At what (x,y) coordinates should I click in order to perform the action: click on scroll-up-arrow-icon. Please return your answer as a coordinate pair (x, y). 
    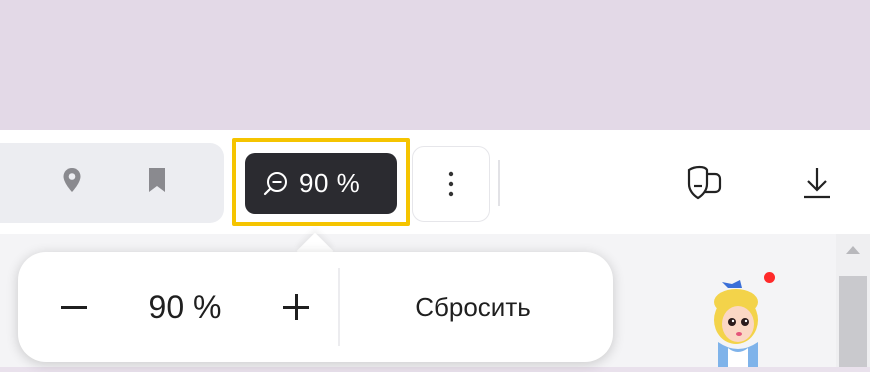
    Looking at the image, I should click on (853, 250).